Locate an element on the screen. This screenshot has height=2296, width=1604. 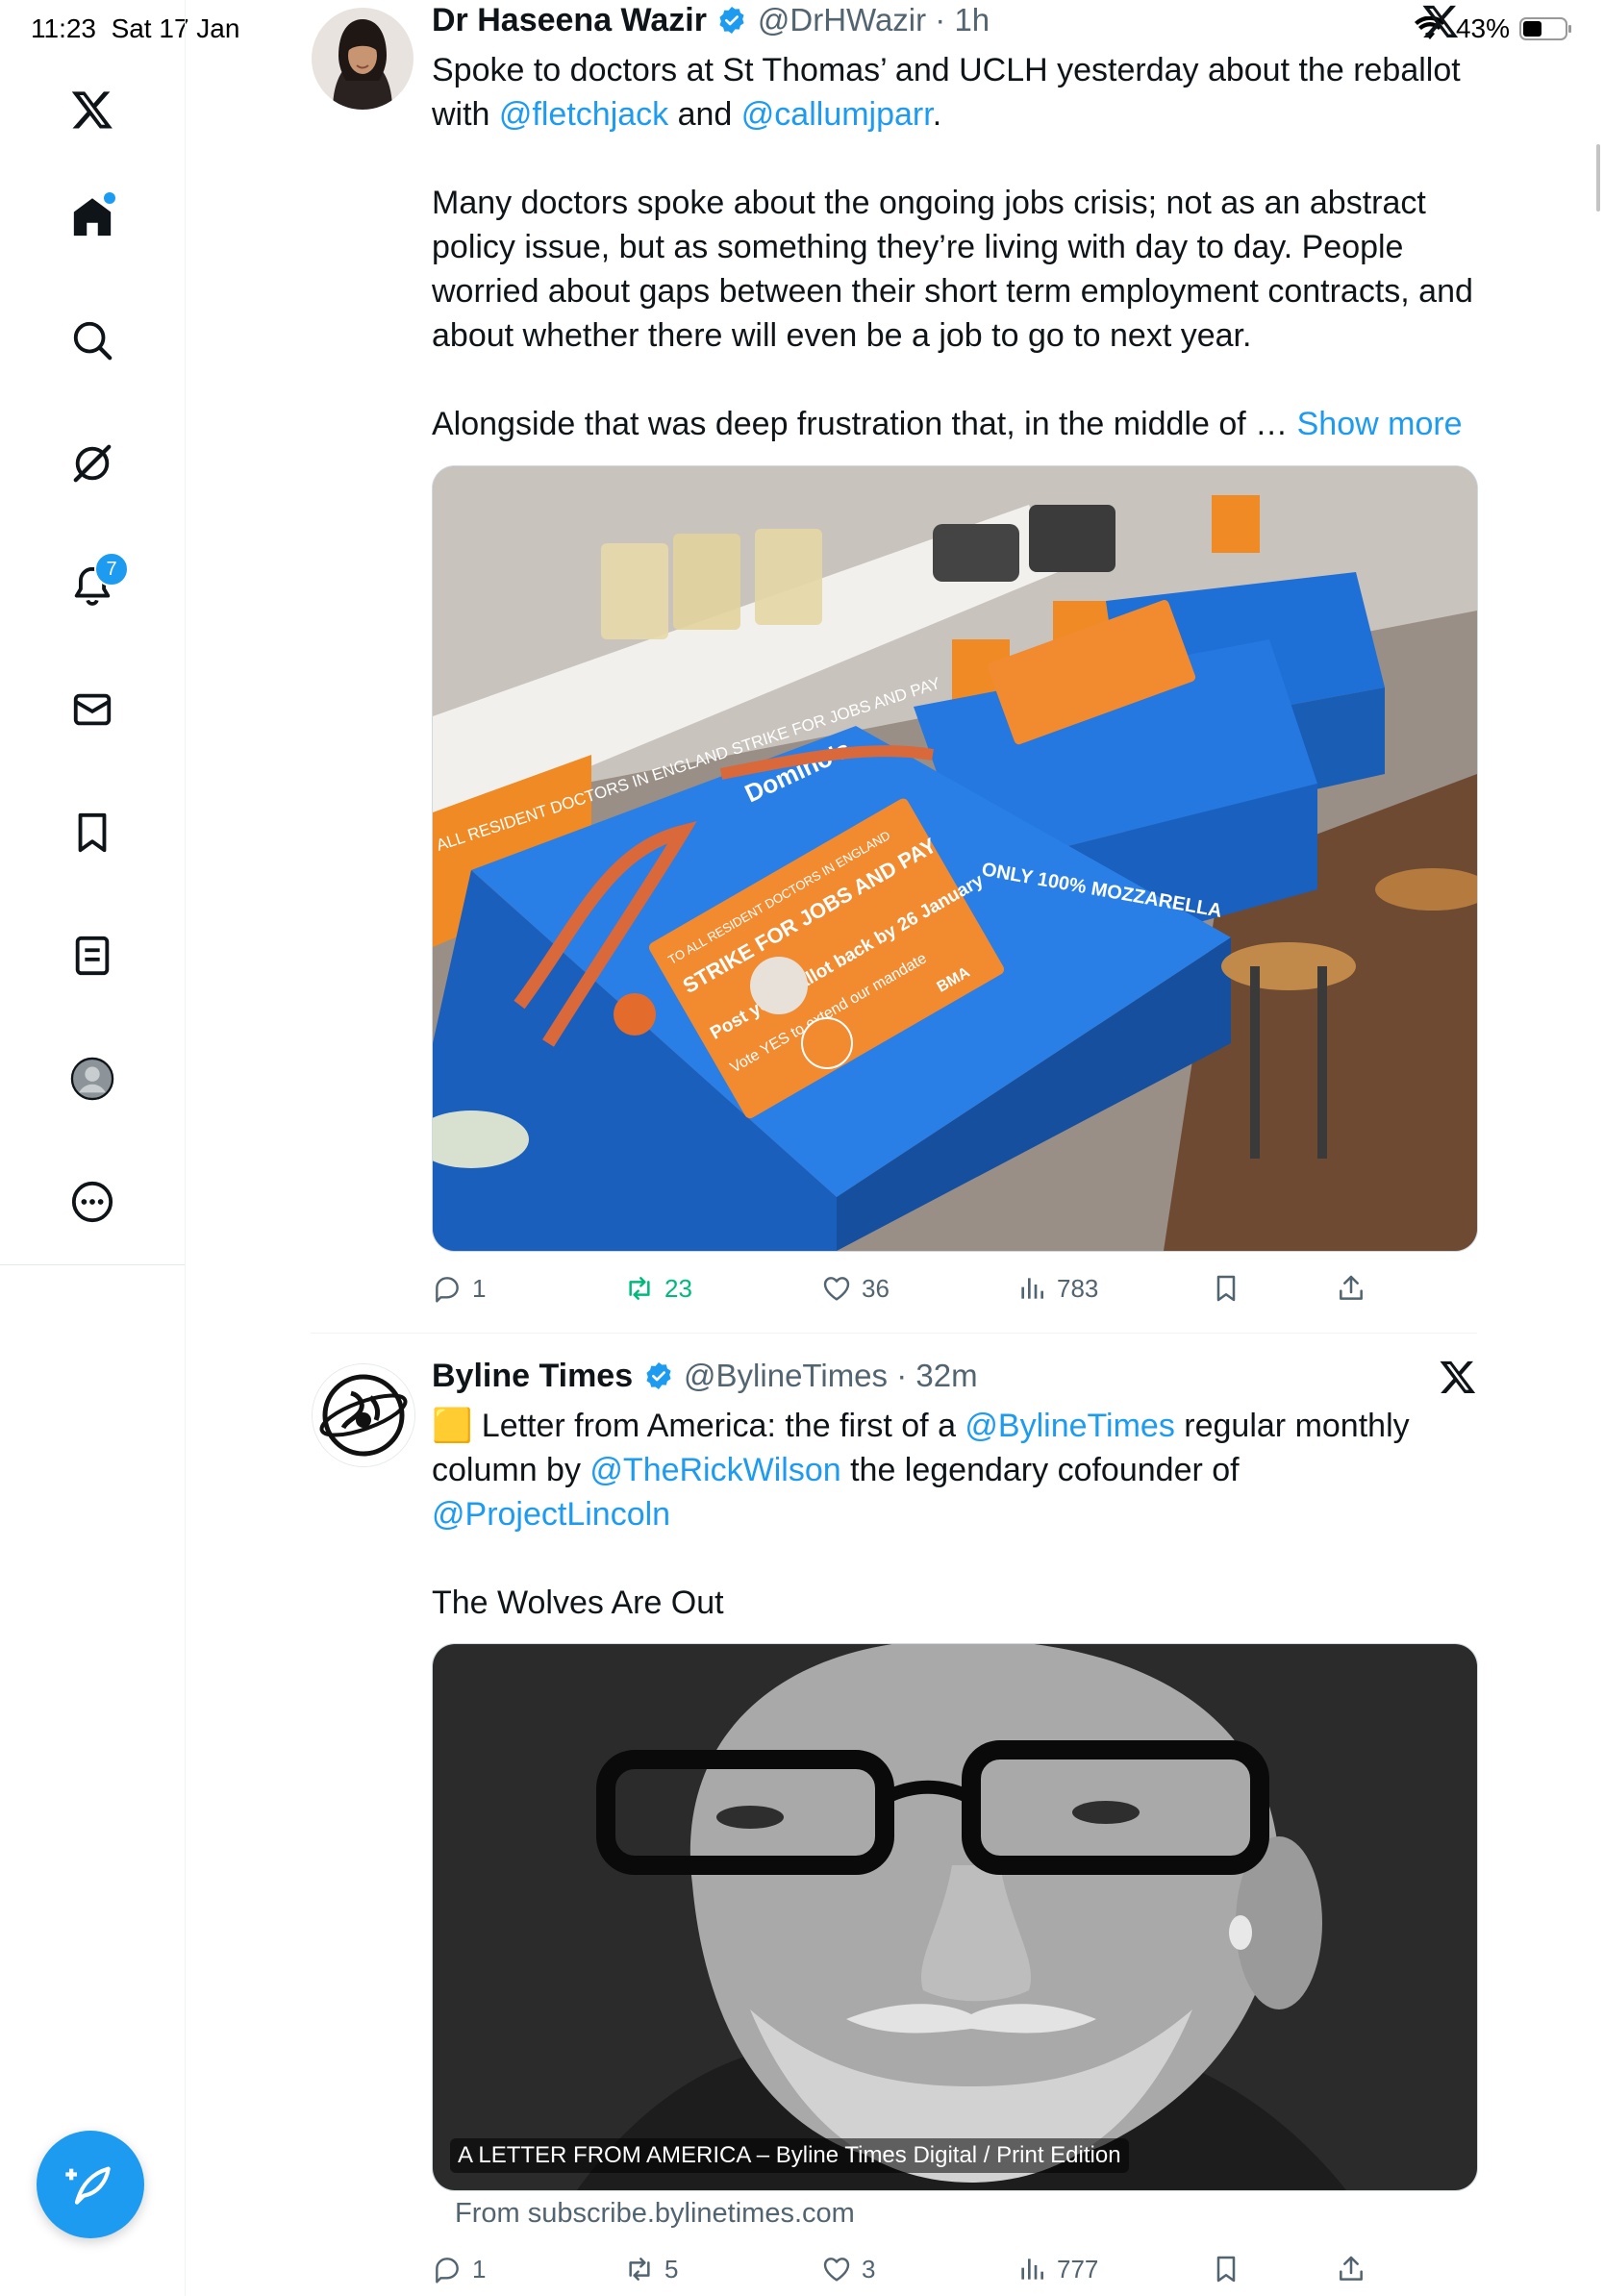
tweet-time: 32m is located at coordinates (946, 1375).